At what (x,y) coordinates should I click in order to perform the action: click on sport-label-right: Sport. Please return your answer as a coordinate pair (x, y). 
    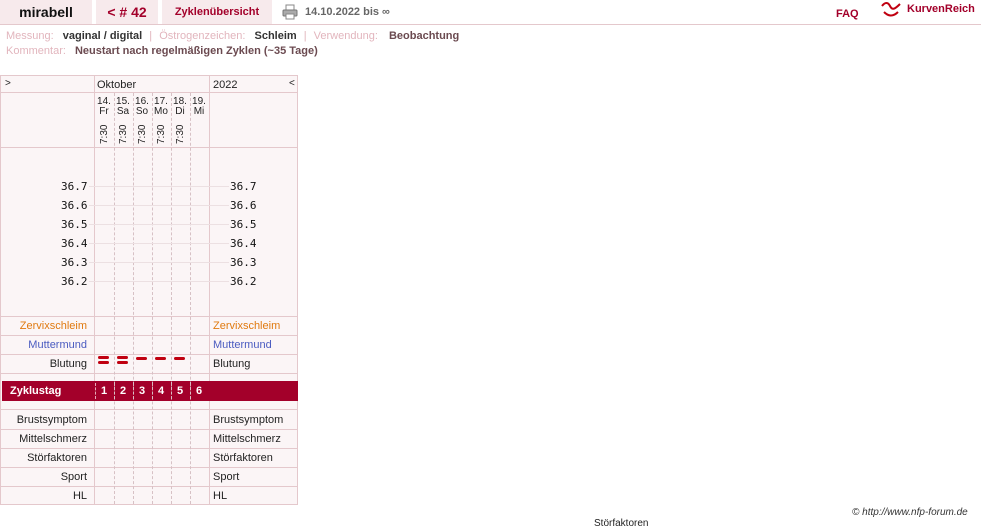
    Looking at the image, I should click on (226, 477).